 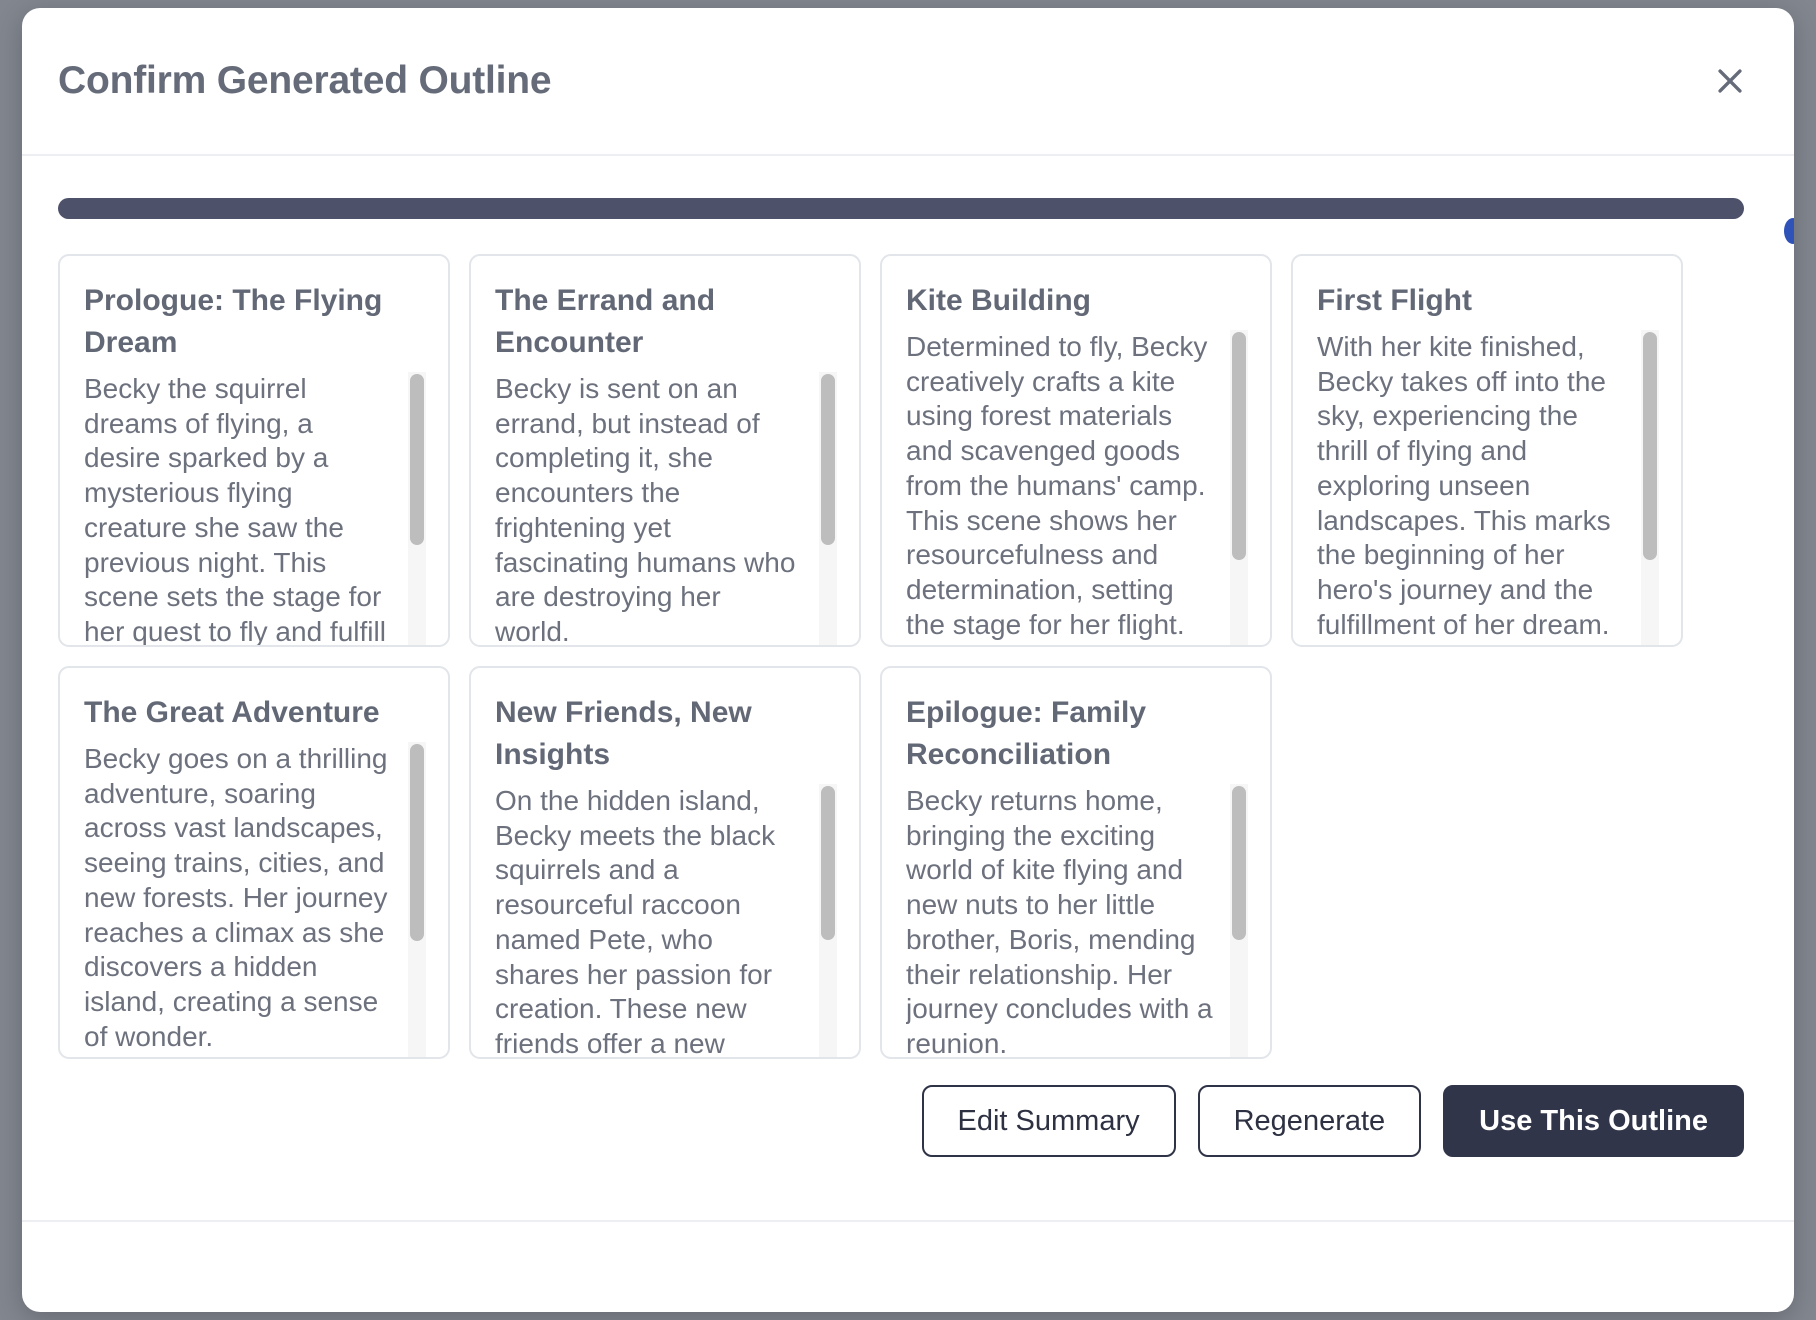 What do you see at coordinates (233, 321) in the screenshot?
I see `outline-card-title: Prologue: The Flying Dream` at bounding box center [233, 321].